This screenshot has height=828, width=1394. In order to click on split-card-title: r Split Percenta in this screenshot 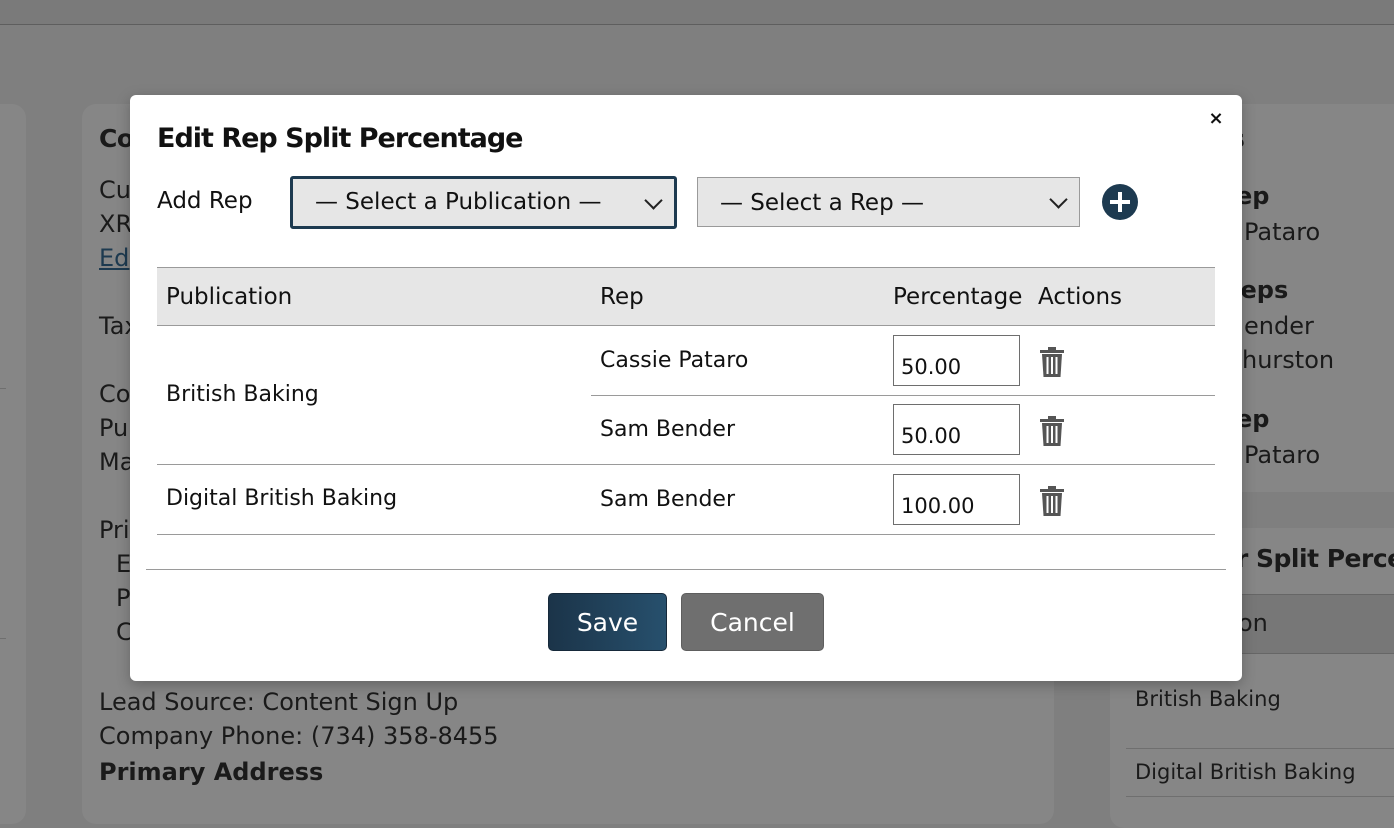, I will do `click(1315, 558)`.